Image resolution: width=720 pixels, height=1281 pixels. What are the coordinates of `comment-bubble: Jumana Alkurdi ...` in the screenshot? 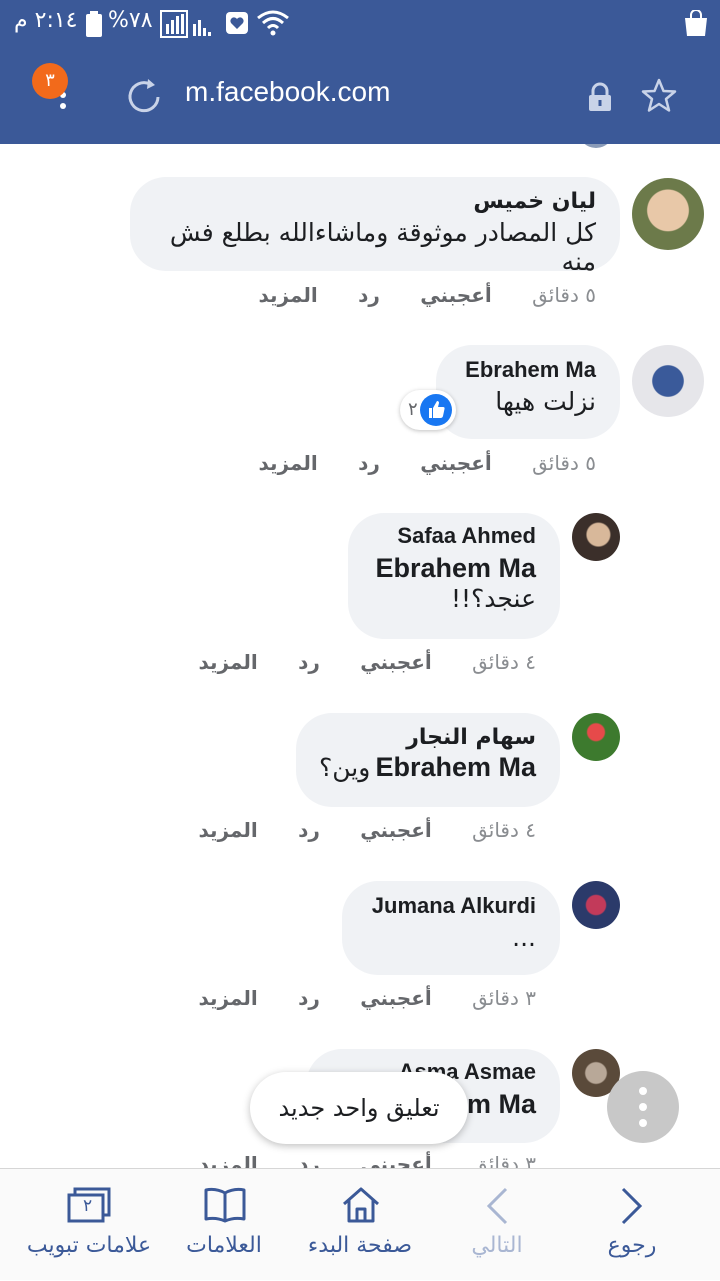 It's located at (451, 928).